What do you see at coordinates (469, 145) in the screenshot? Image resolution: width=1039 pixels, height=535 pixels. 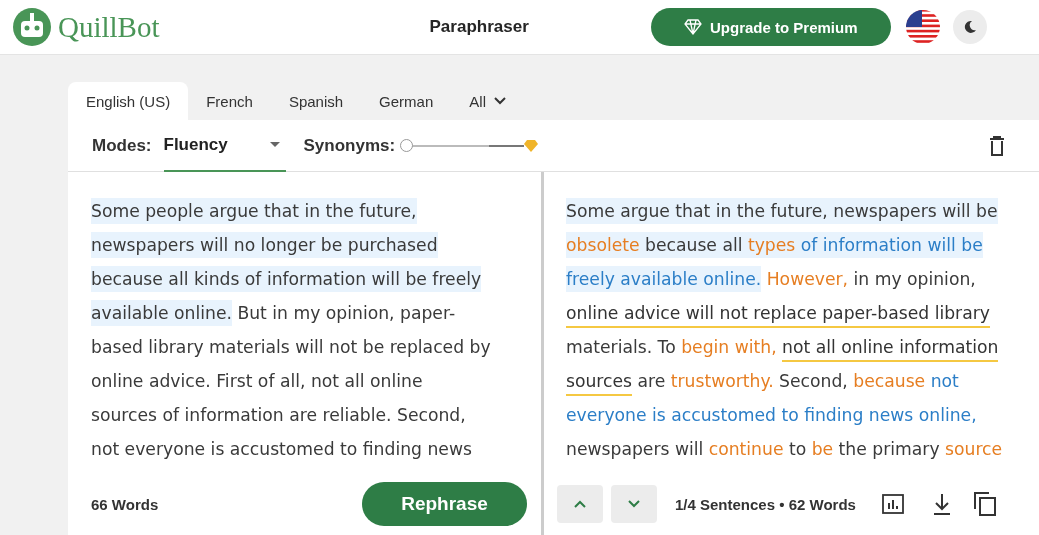 I see `synonyms-slider` at bounding box center [469, 145].